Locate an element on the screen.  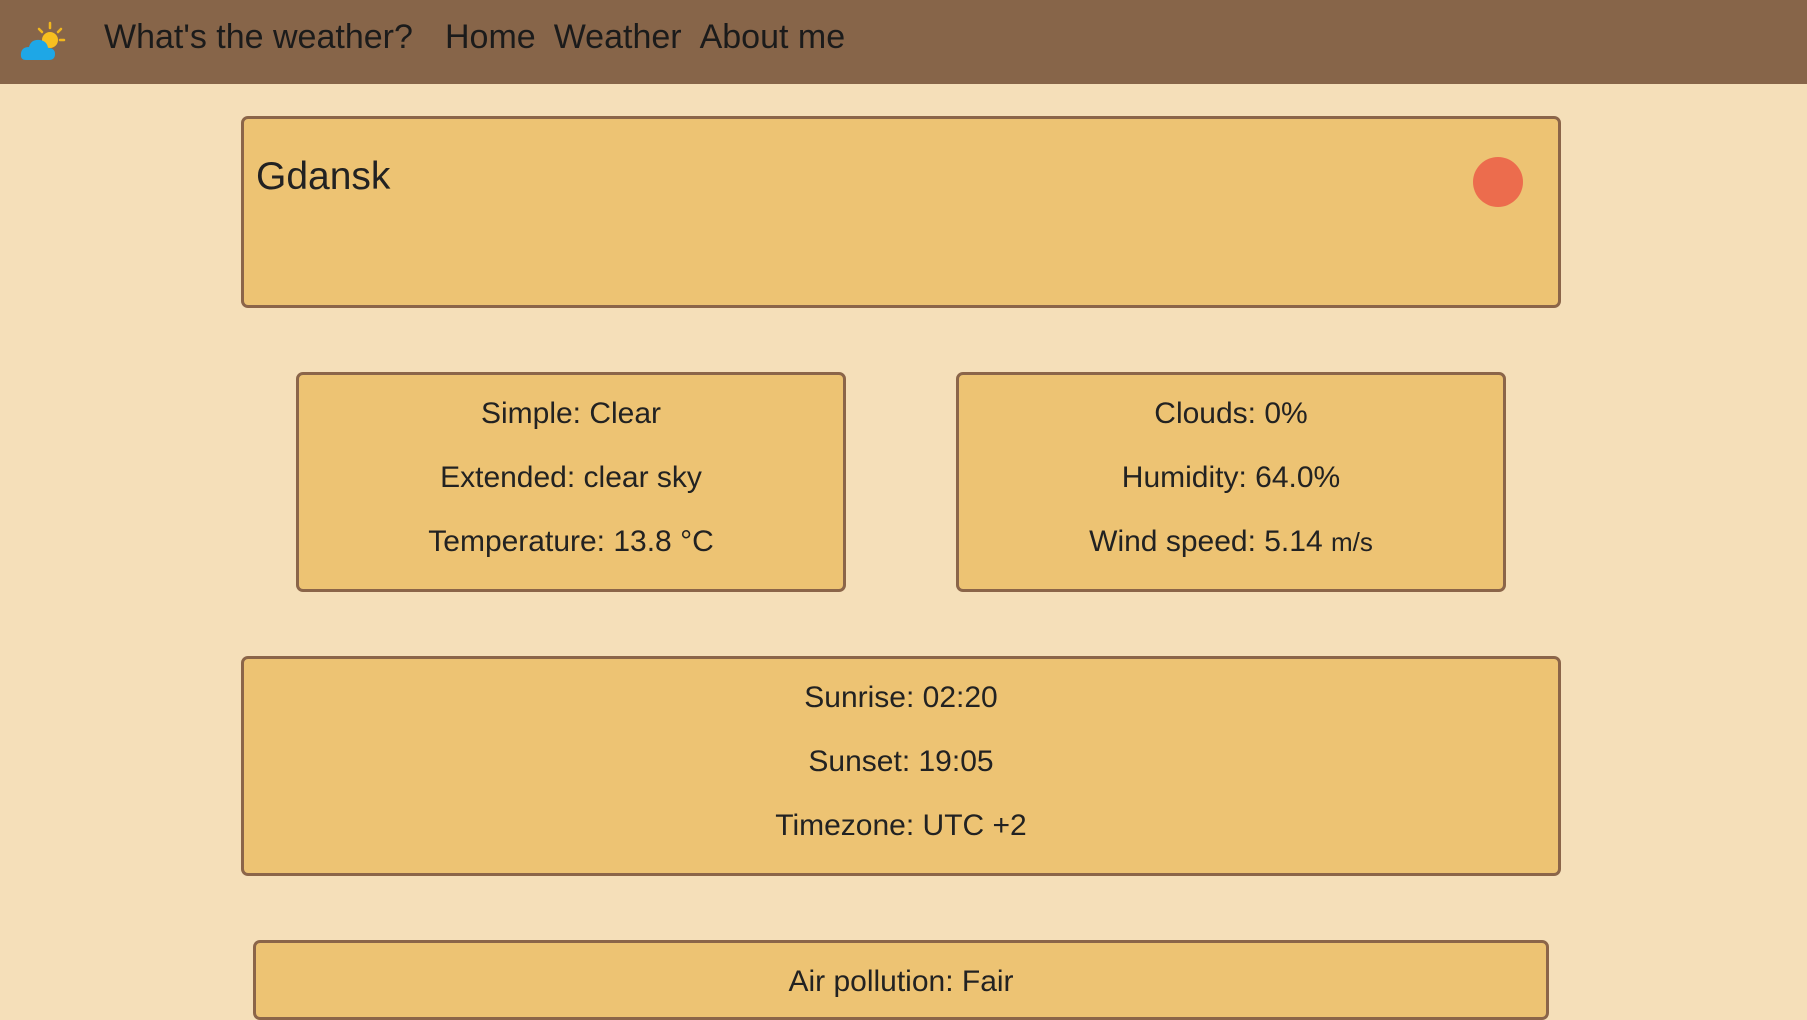
air-pollution: Air pollution: Fair is located at coordinates (901, 981).